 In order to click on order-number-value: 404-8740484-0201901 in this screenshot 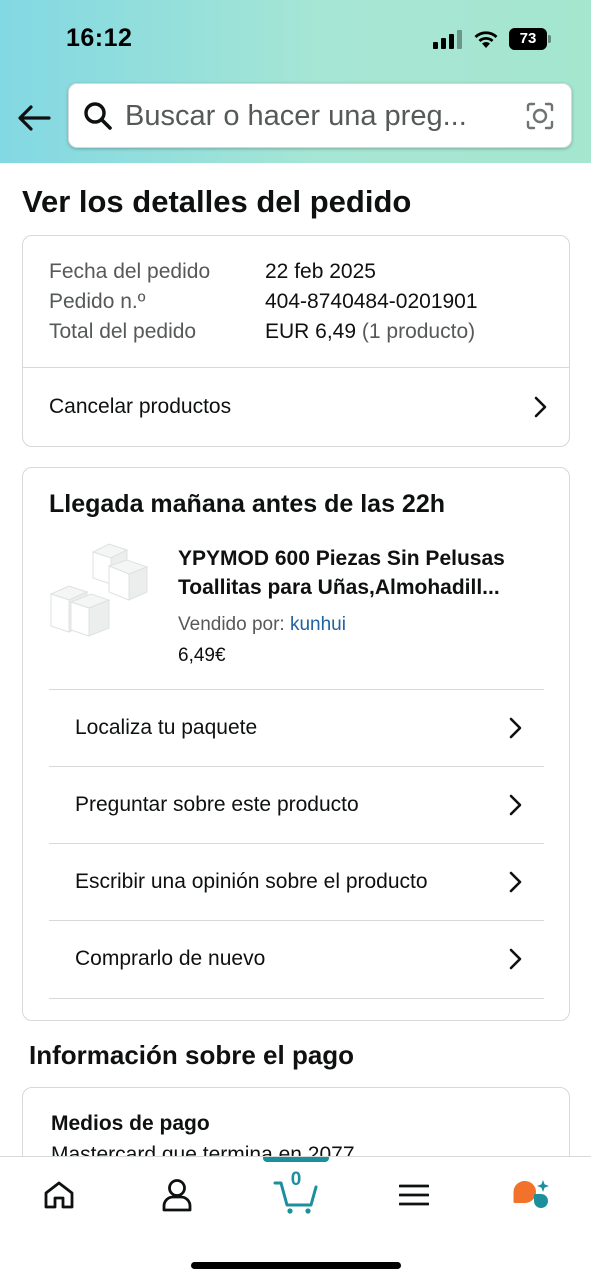, I will do `click(371, 301)`.